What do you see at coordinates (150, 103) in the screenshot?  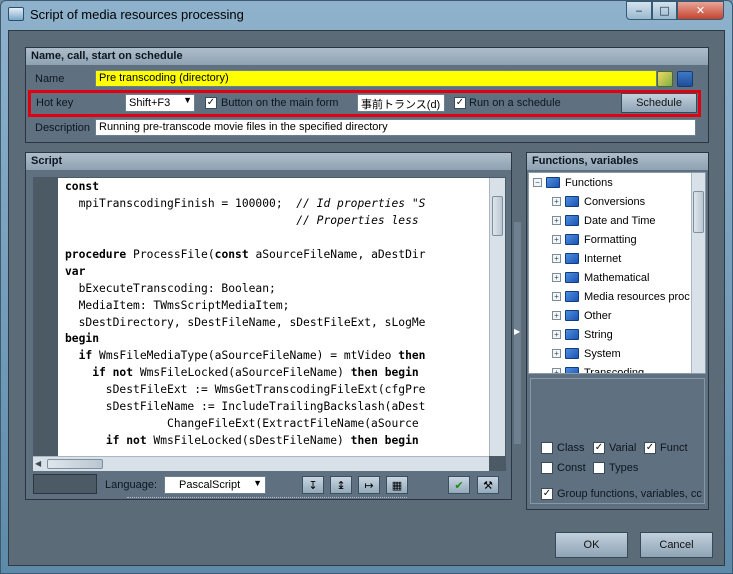 I see `hotkey-value: Shift+F3` at bounding box center [150, 103].